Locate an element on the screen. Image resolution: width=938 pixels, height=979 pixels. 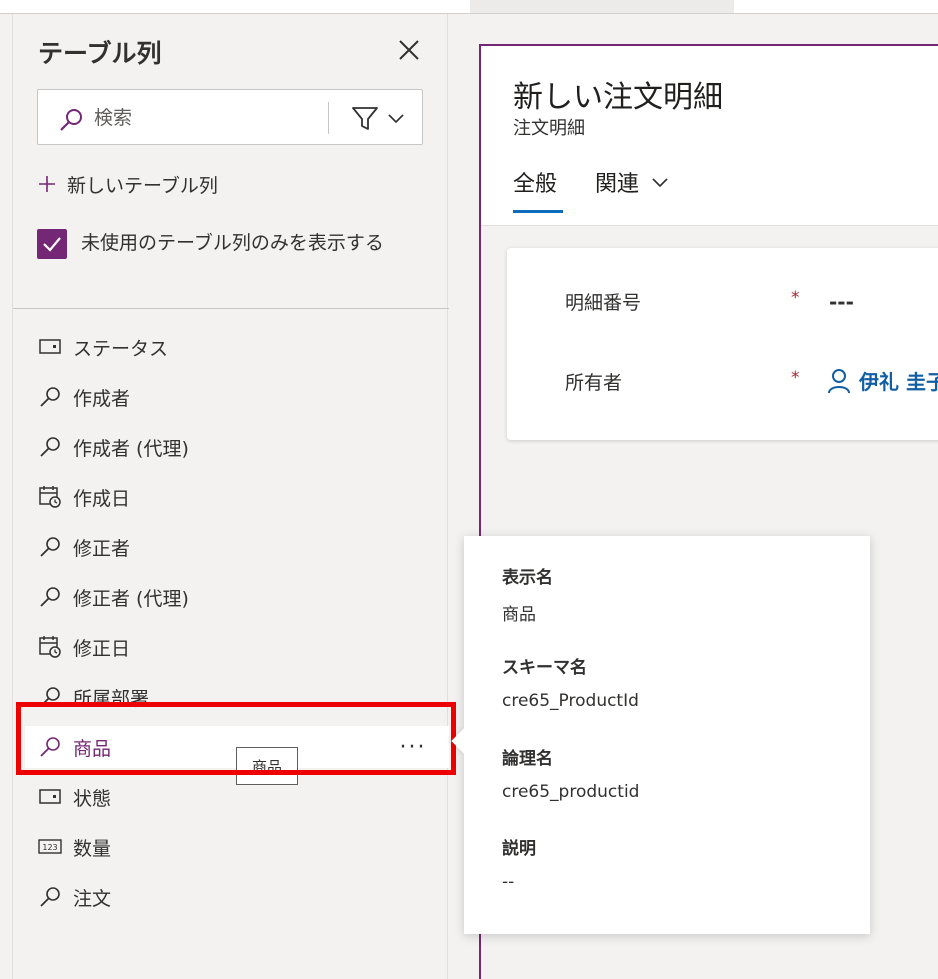
field-item-created-by-delegate: 作成者 (代理) is located at coordinates (237, 447).